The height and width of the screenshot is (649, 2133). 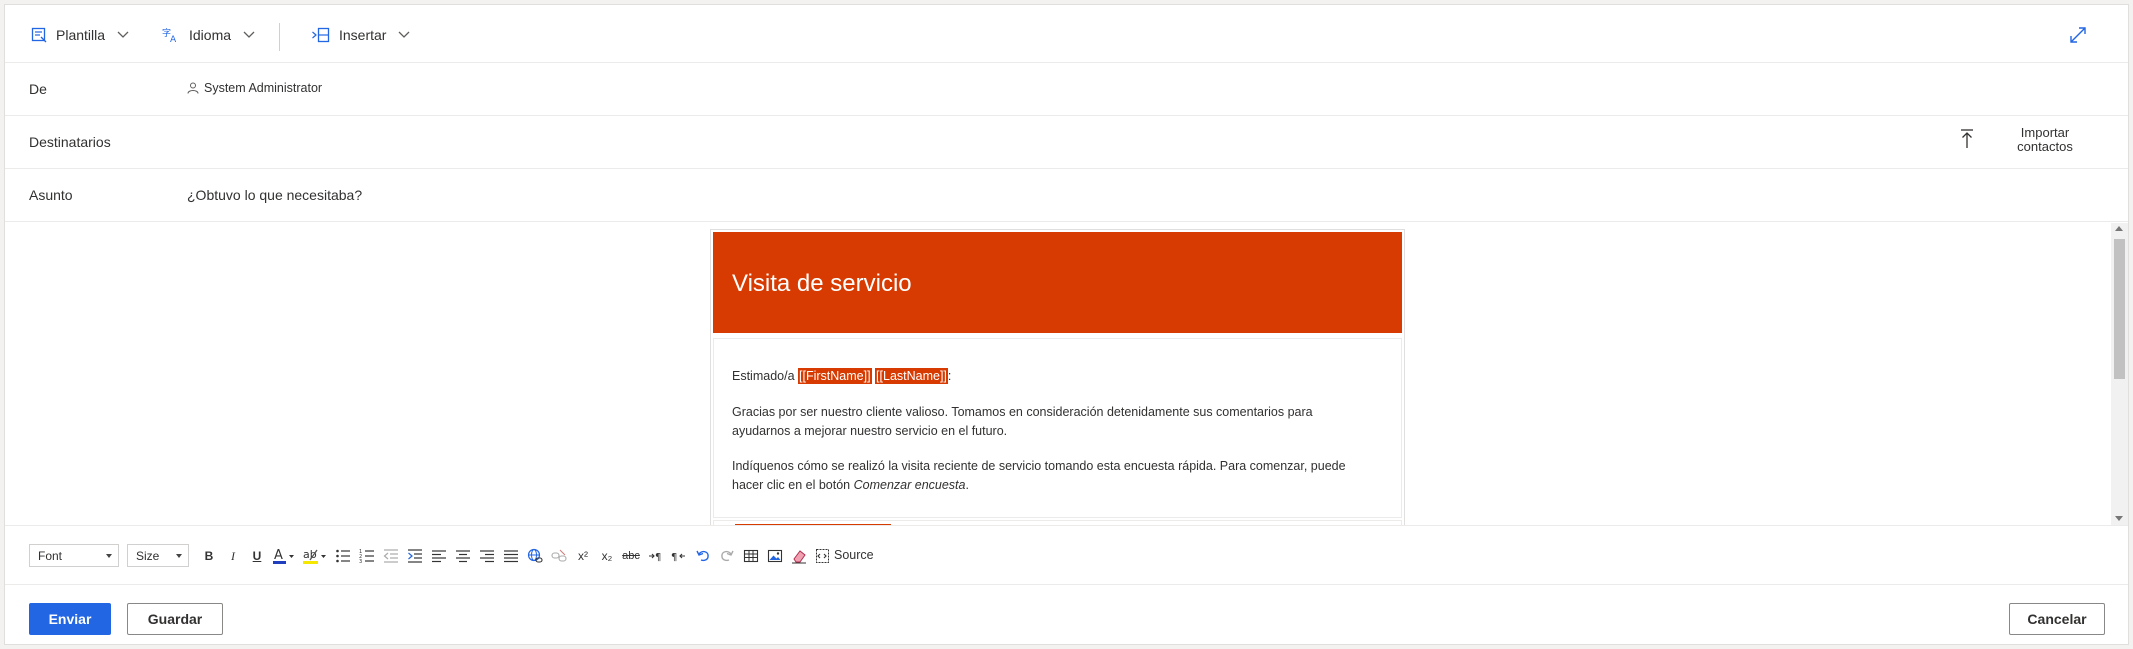 What do you see at coordinates (2078, 35) in the screenshot?
I see `expand-icon` at bounding box center [2078, 35].